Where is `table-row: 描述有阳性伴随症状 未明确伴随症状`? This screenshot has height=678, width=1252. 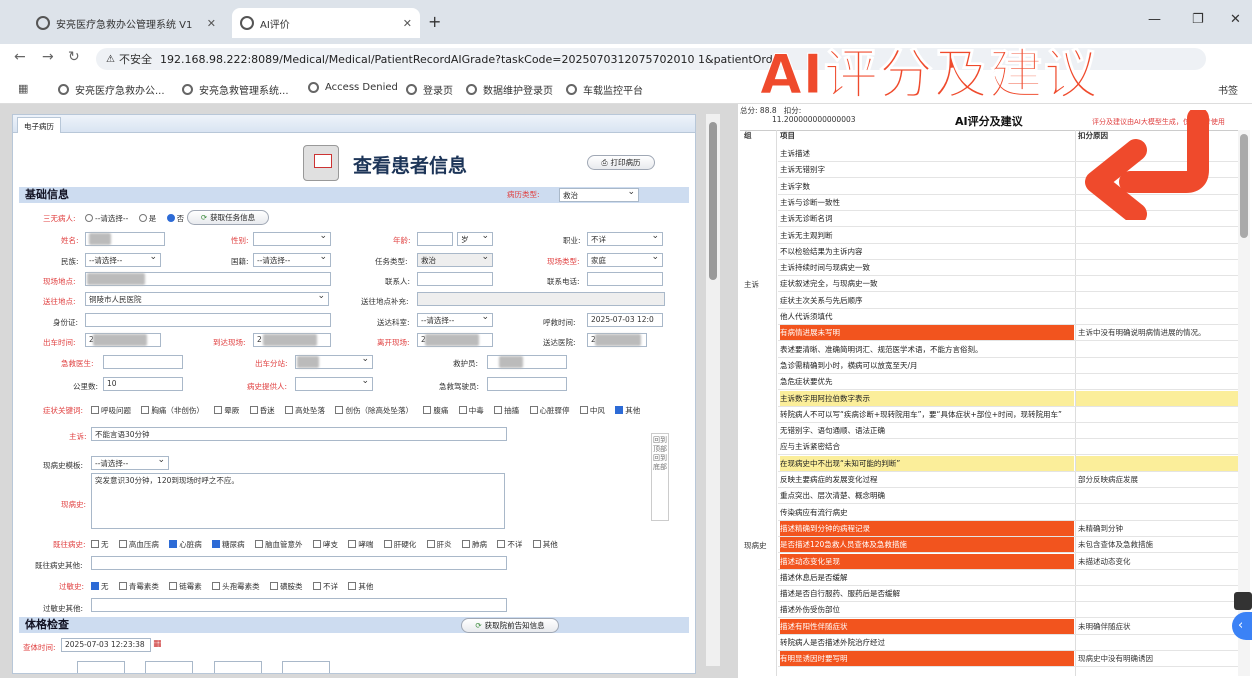
table-row: 描述有阳性伴随症状 未明确伴随症状 is located at coordinates (1014, 626).